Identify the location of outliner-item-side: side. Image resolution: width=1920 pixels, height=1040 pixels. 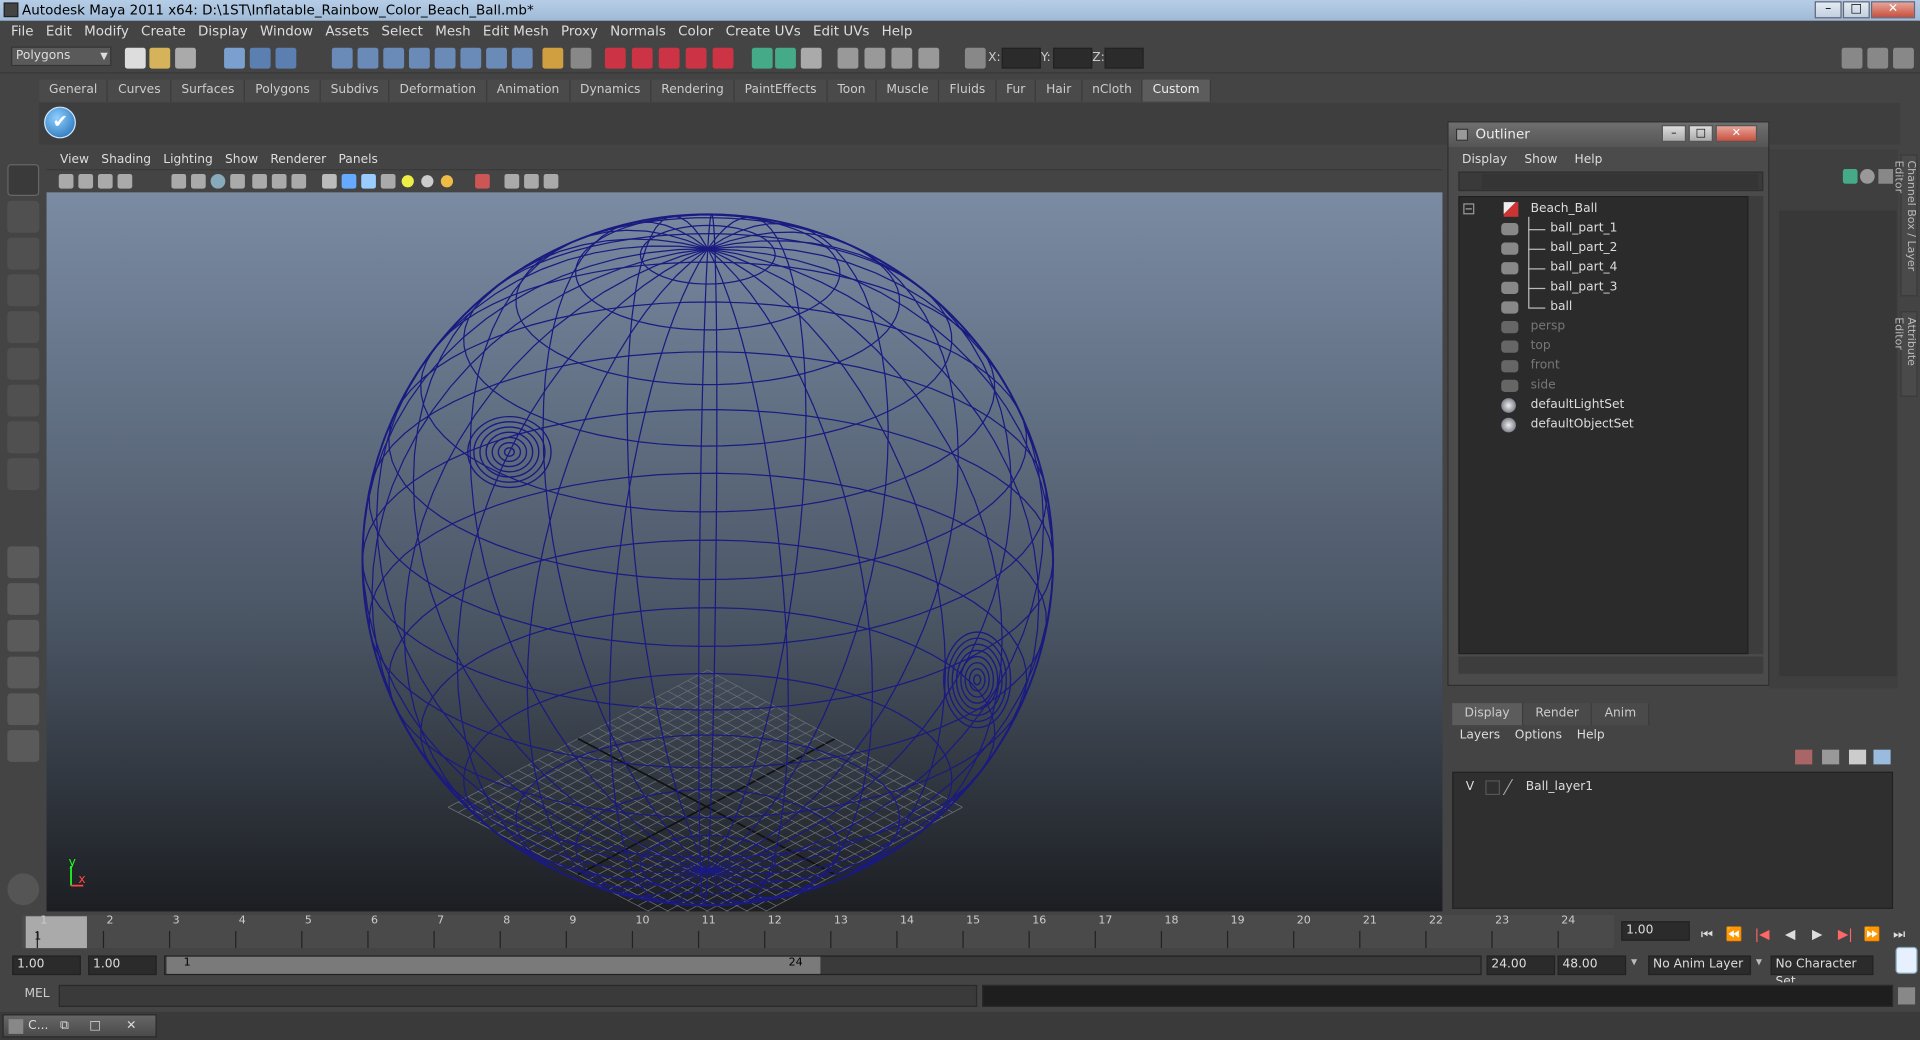
(1604, 386).